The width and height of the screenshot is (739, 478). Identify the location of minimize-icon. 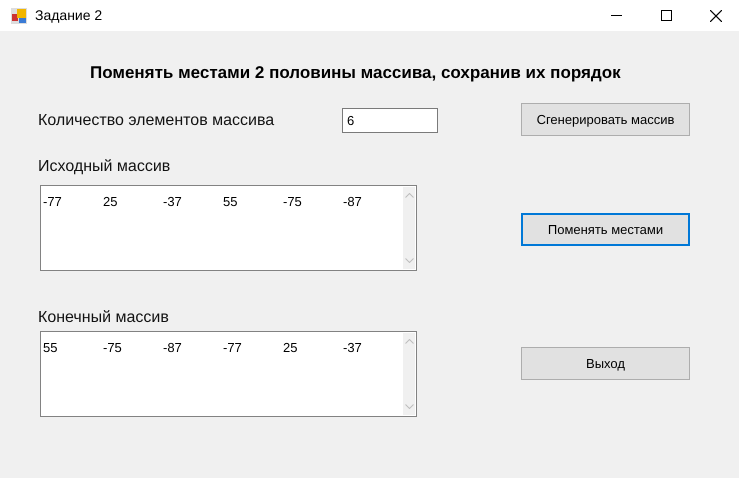
(616, 15).